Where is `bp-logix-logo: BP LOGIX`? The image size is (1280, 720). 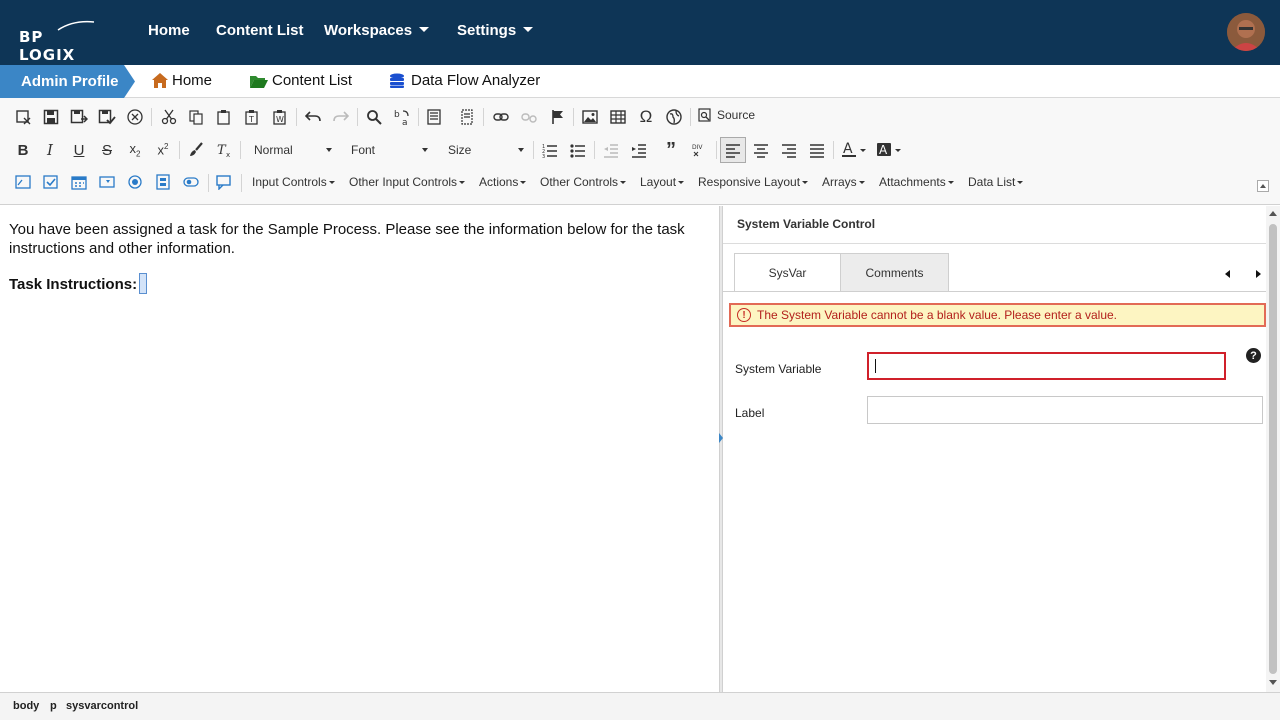 bp-logix-logo: BP LOGIX is located at coordinates (61, 41).